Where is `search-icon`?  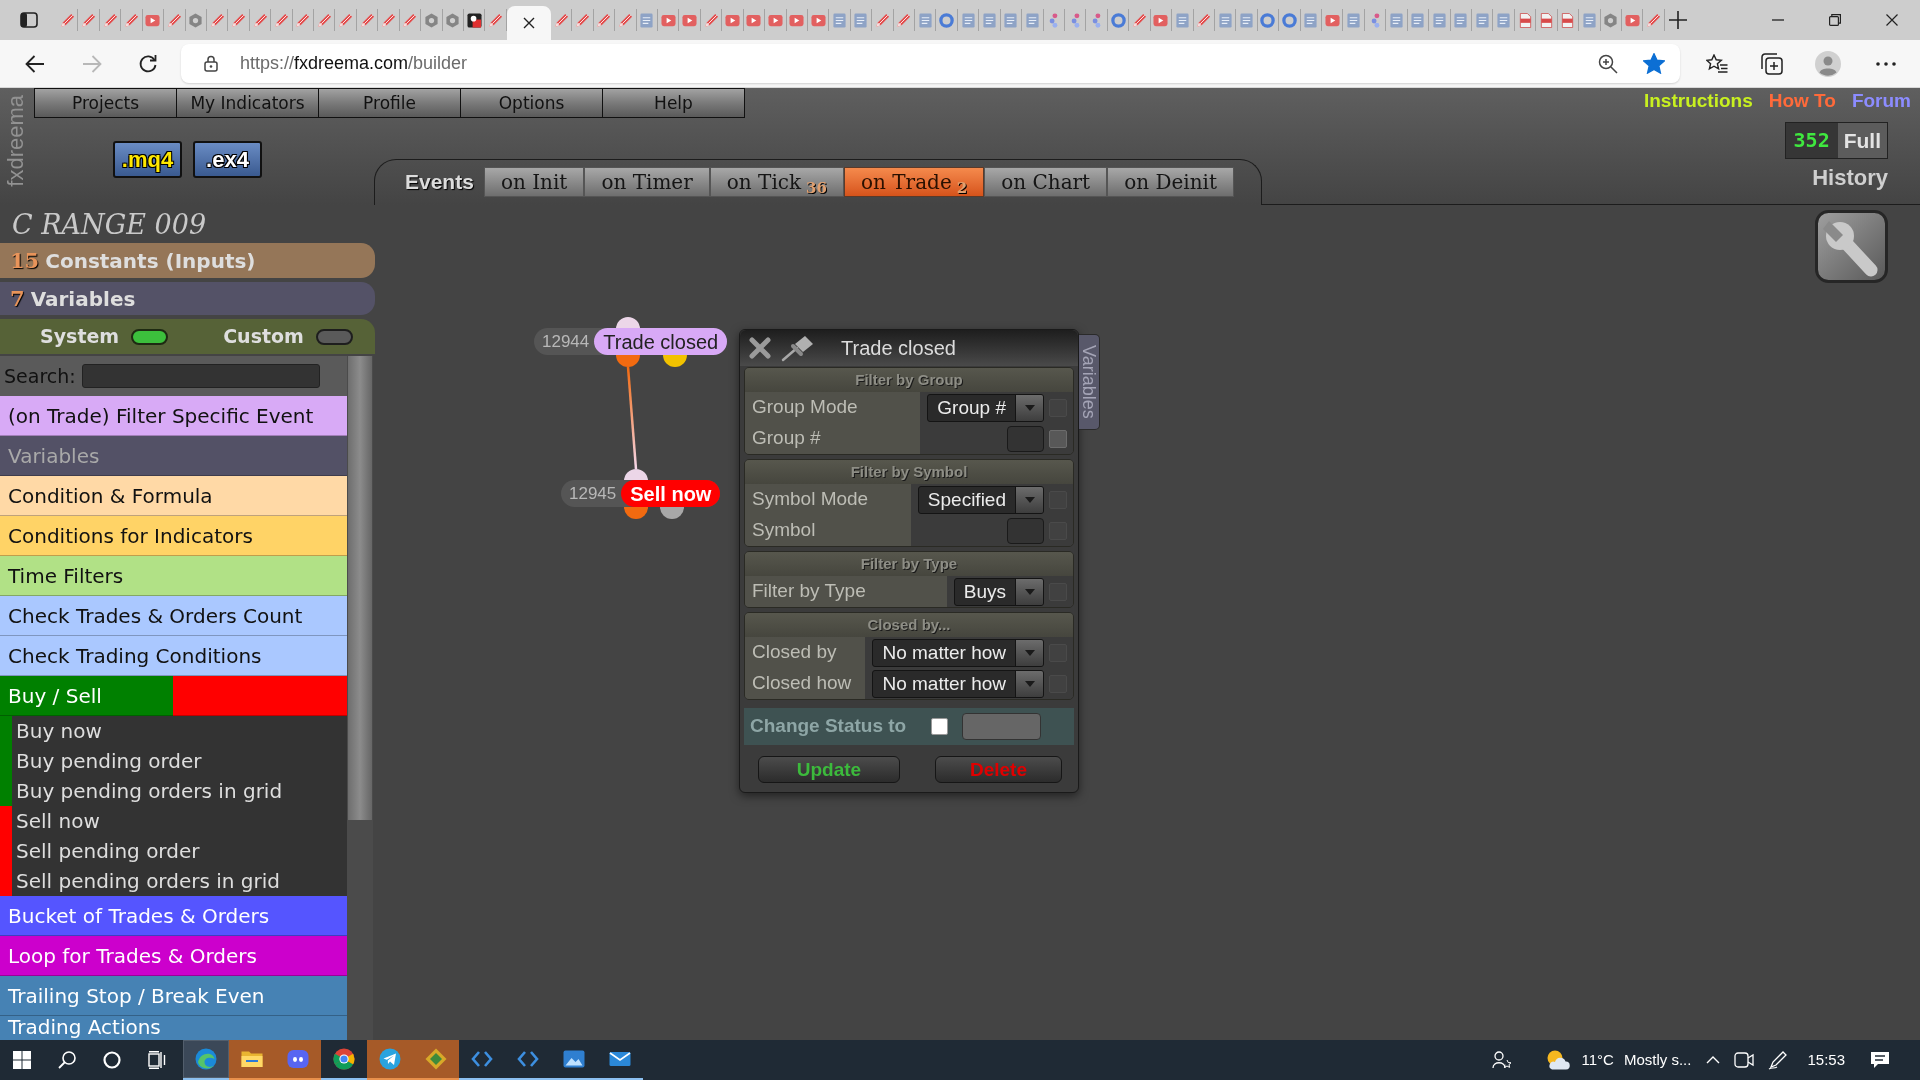
search-icon is located at coordinates (67, 1060).